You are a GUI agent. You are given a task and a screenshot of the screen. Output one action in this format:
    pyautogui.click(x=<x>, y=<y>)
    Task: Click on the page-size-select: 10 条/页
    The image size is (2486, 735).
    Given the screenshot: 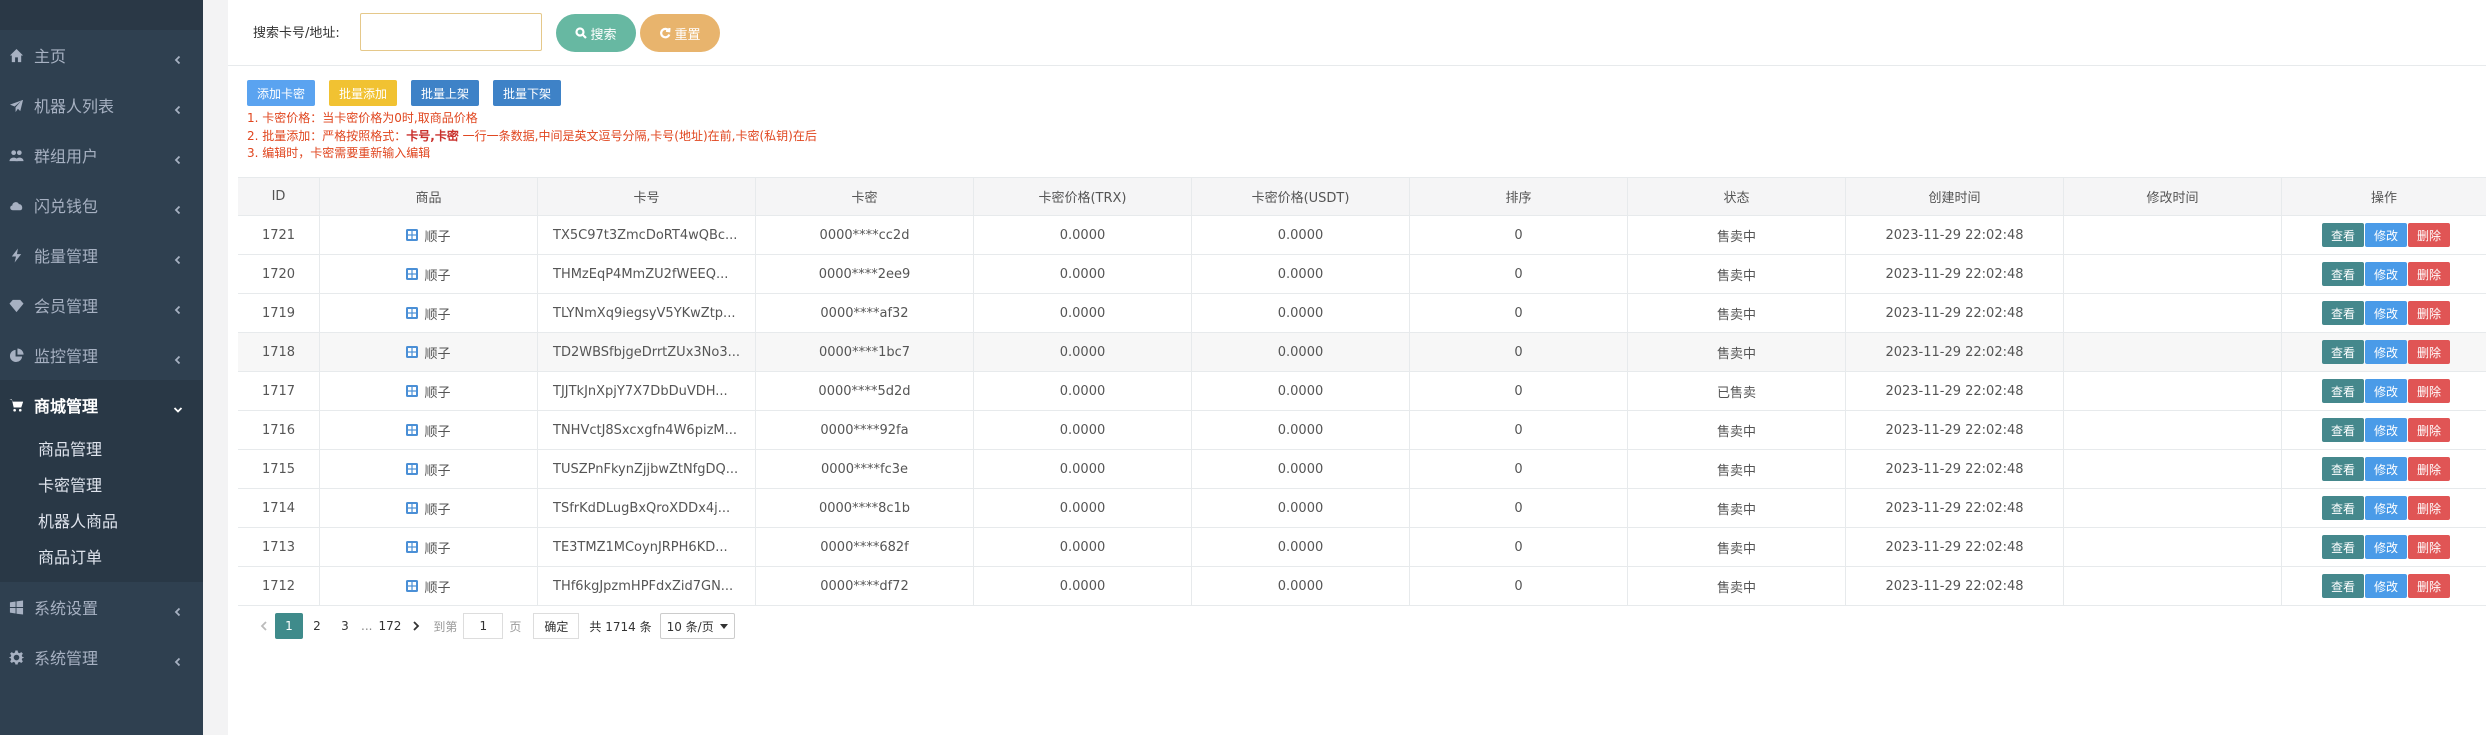 What is the action you would take?
    pyautogui.click(x=697, y=626)
    